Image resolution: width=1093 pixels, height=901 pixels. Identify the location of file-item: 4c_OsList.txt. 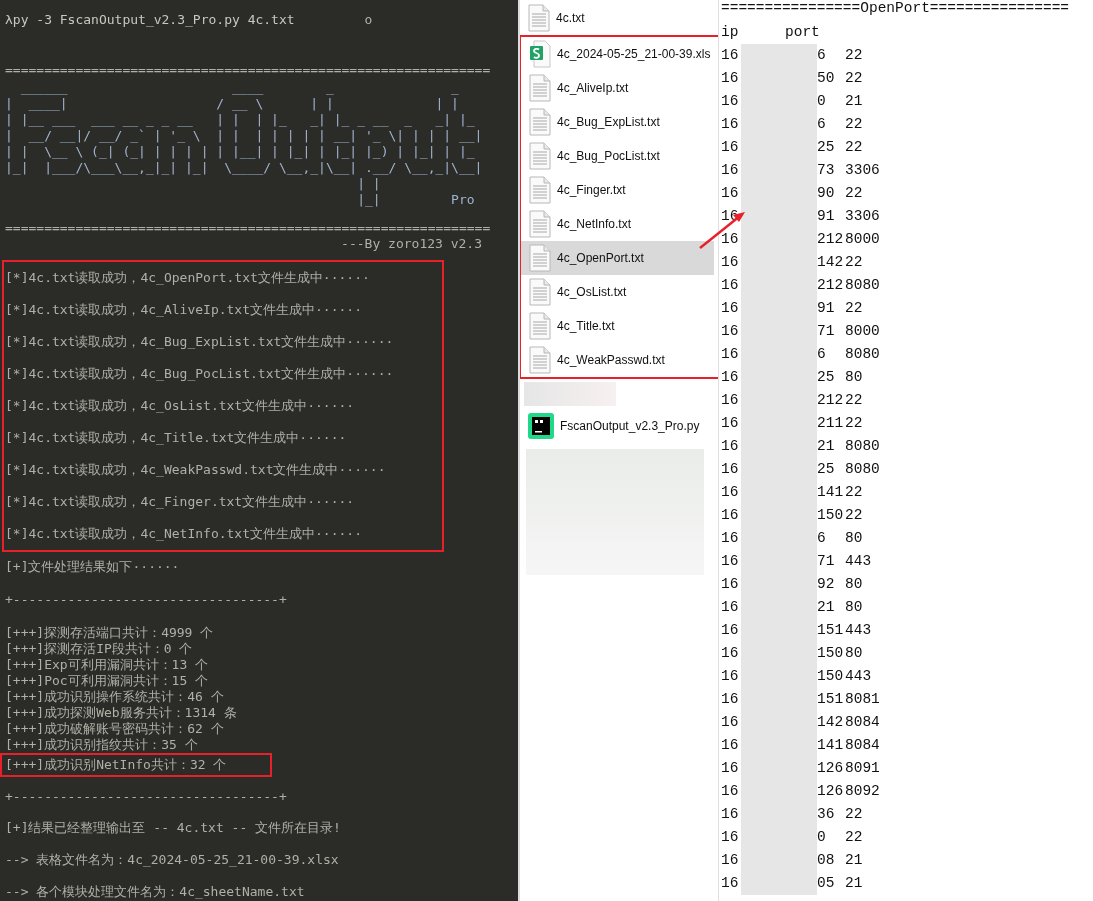
(617, 292).